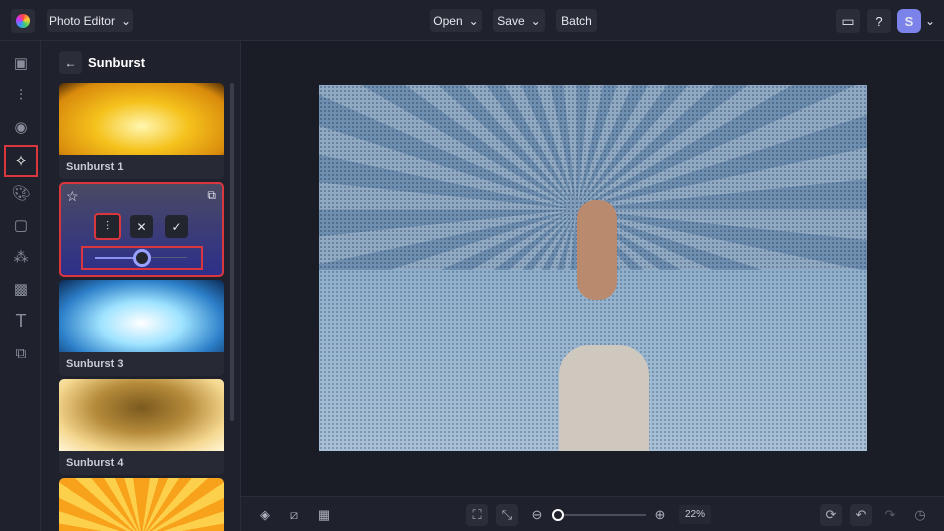 This screenshot has height=531, width=944. Describe the element at coordinates (890, 515) in the screenshot. I see `redo-icon: ↷` at that location.